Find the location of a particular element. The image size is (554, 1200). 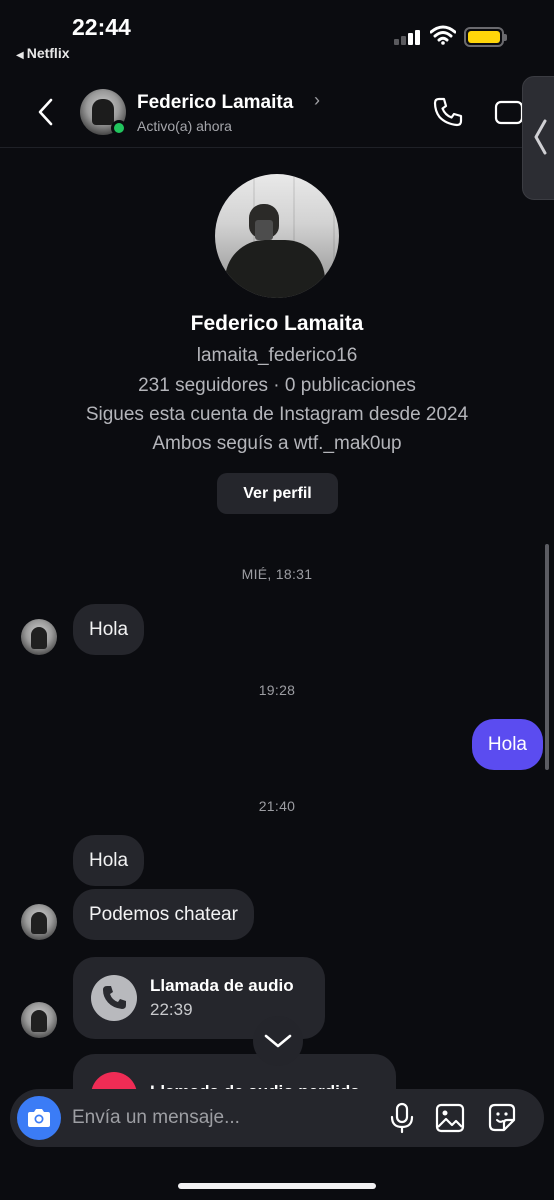

microphone-icon is located at coordinates (402, 1118).